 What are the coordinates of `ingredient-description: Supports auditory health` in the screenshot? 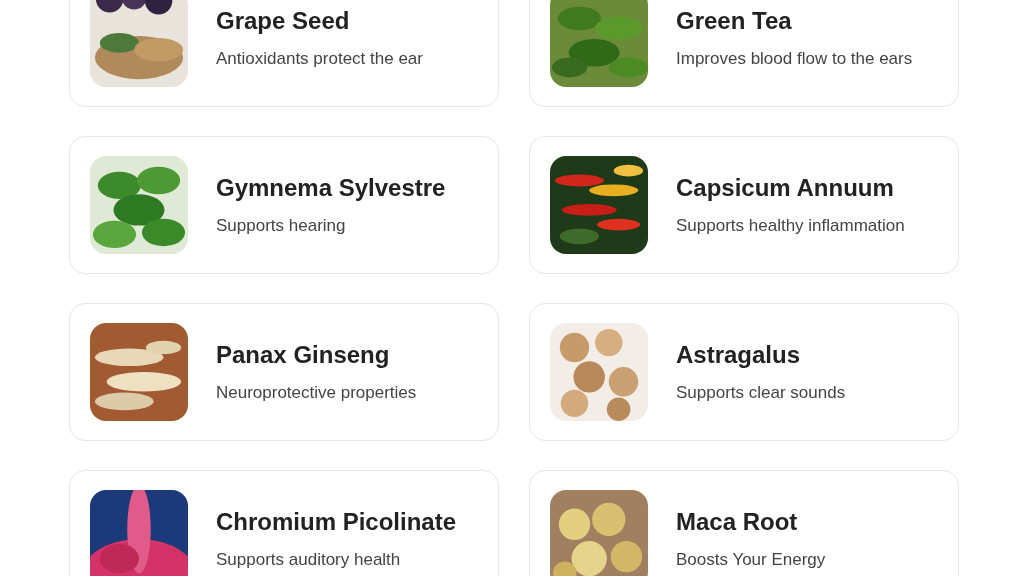 It's located at (309, 560).